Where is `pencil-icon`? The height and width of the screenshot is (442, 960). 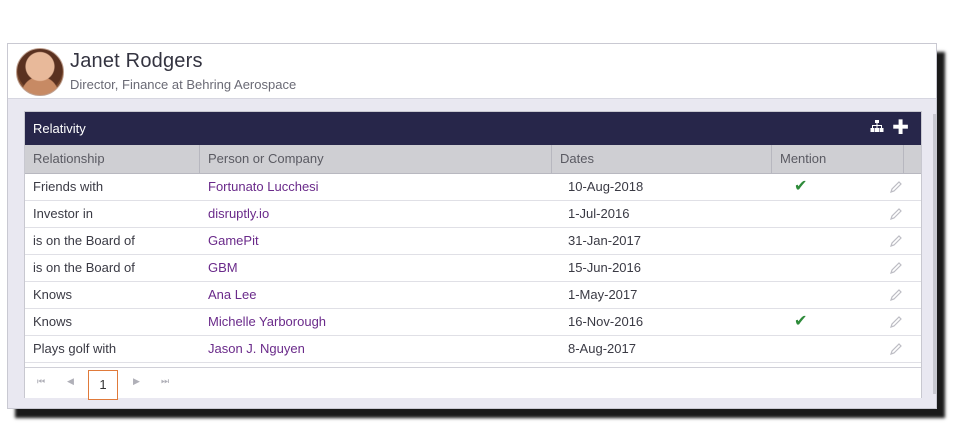
pencil-icon is located at coordinates (896, 353).